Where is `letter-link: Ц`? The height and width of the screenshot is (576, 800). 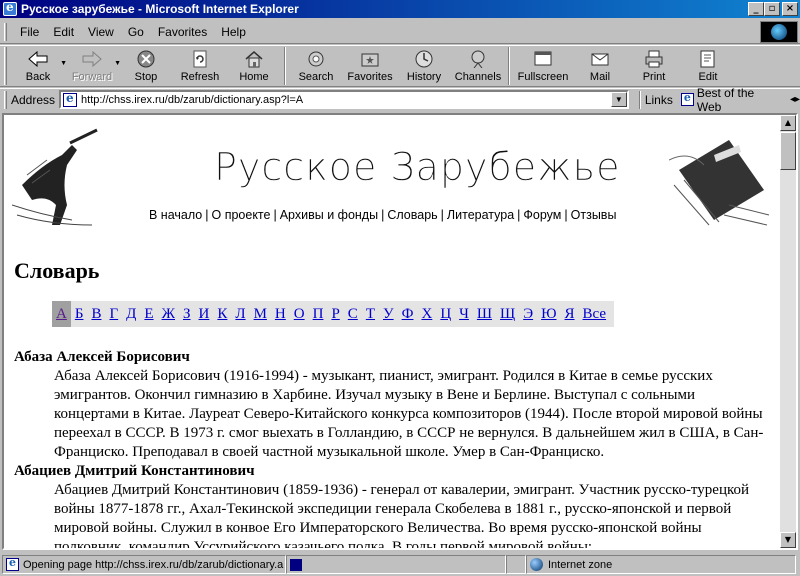
letter-link: Ц is located at coordinates (445, 314).